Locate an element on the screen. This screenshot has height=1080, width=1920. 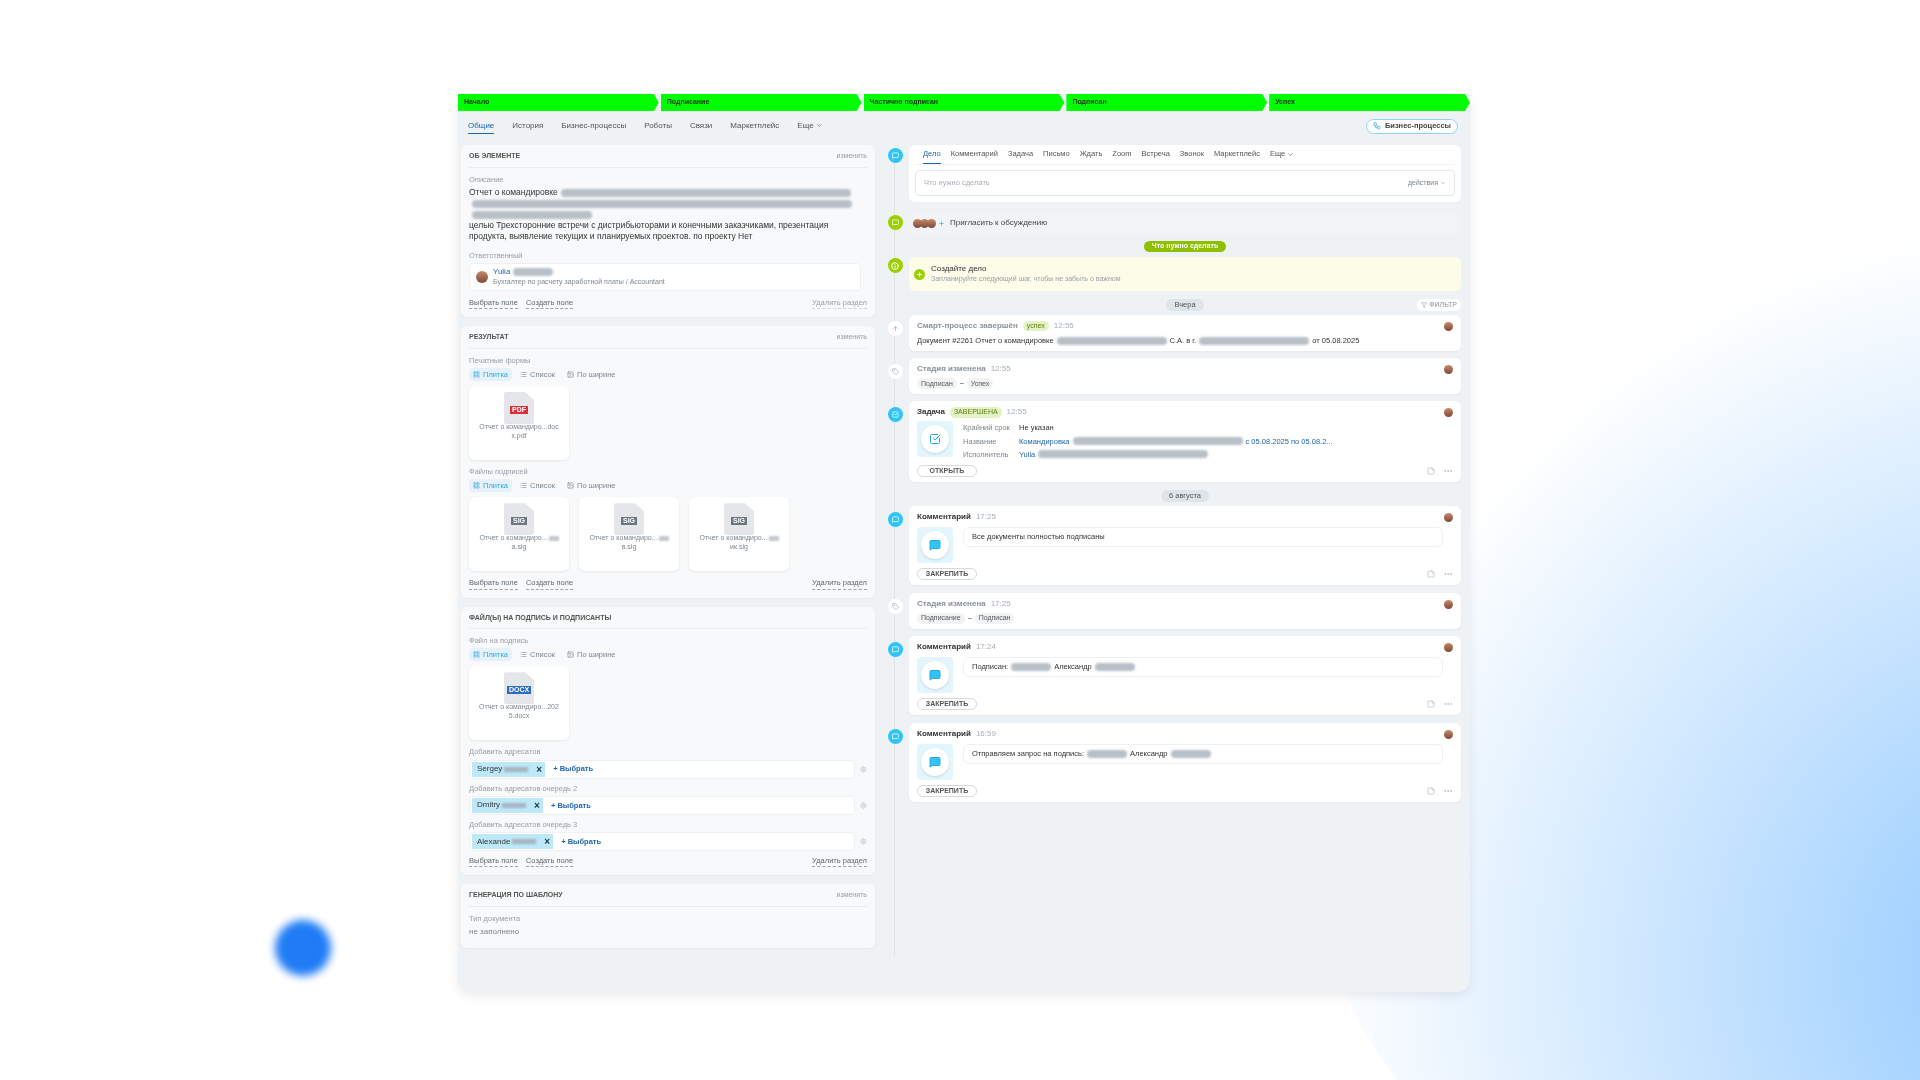
tab: Бизнес-процессы is located at coordinates (594, 126).